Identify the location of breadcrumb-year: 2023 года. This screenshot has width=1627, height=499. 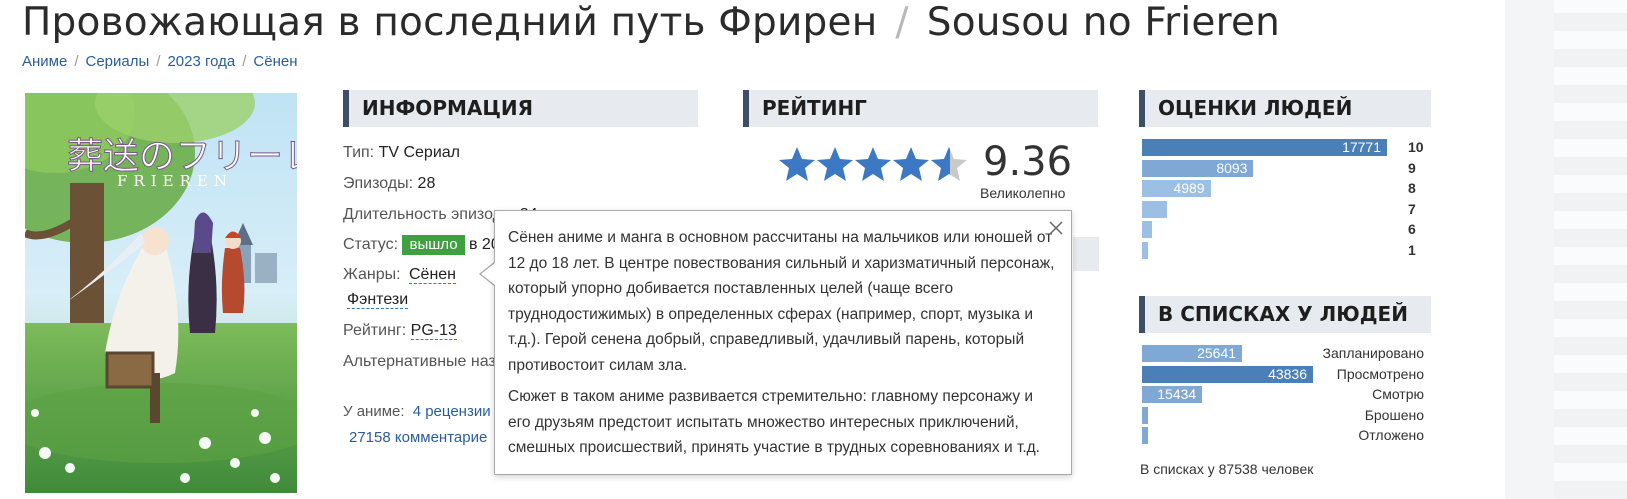
(201, 61).